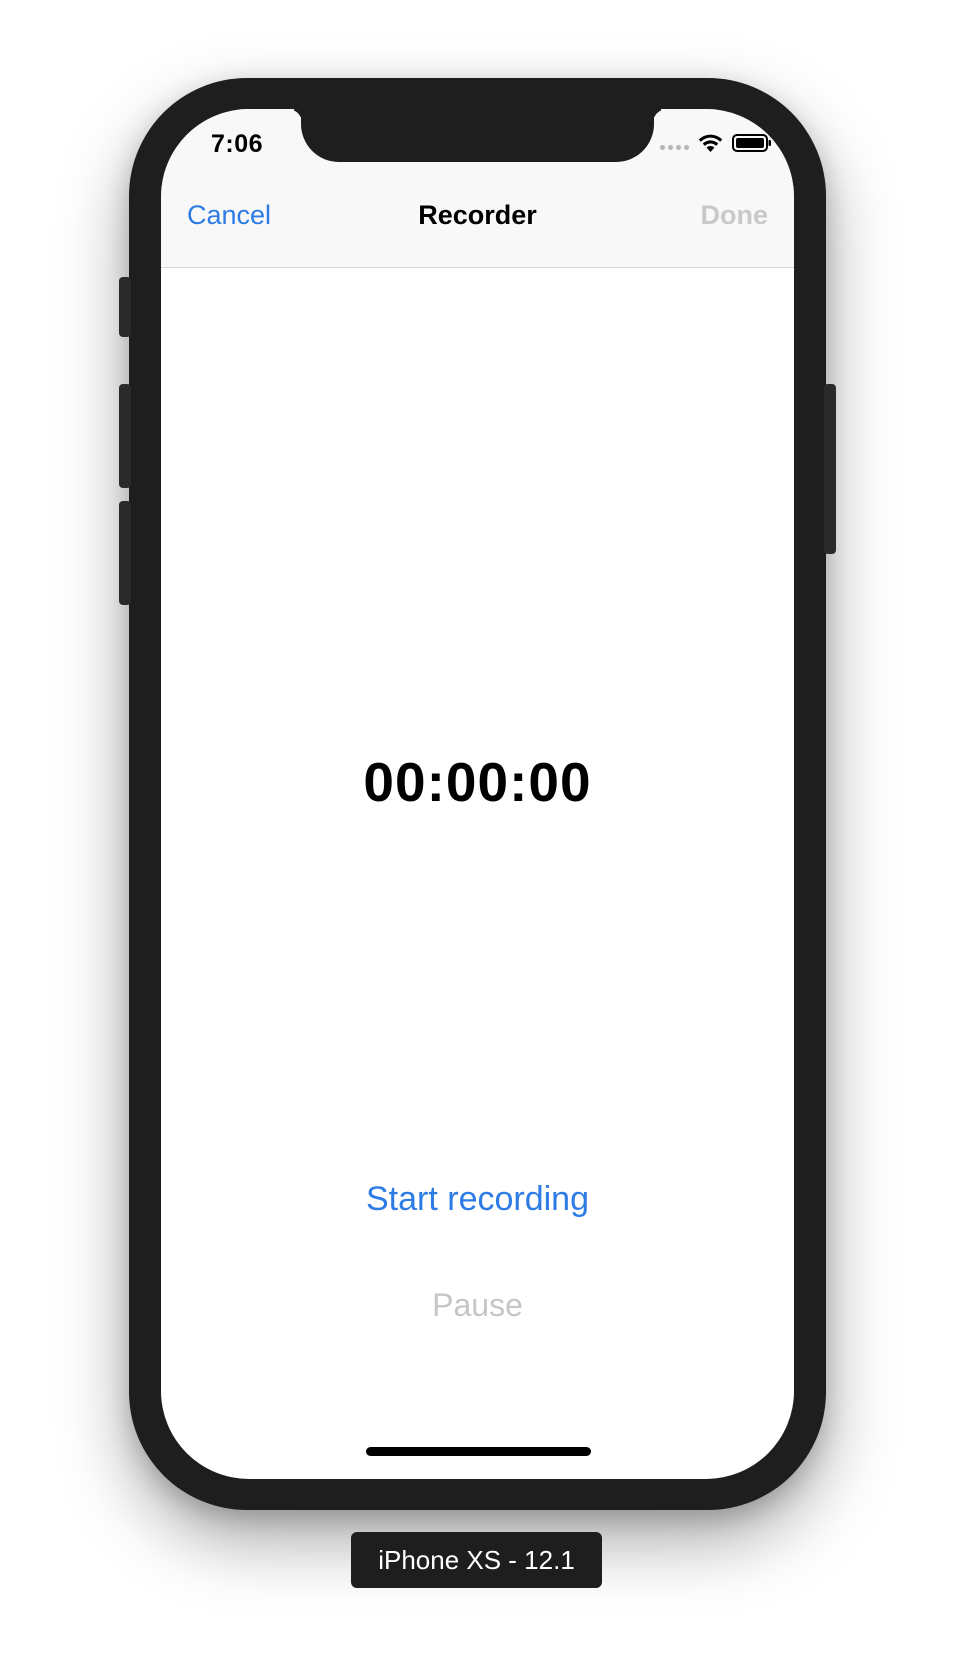 This screenshot has height=1662, width=956. I want to click on start-recording-button: Start recording, so click(477, 1199).